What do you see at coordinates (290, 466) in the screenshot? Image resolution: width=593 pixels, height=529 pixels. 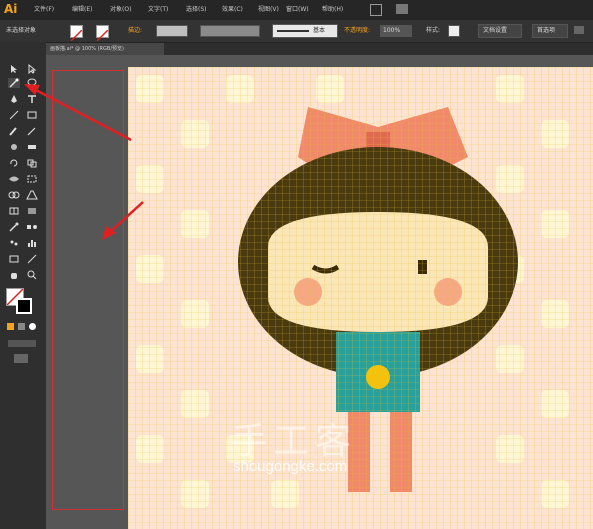 I see `watermark-url: shougongke.com` at bounding box center [290, 466].